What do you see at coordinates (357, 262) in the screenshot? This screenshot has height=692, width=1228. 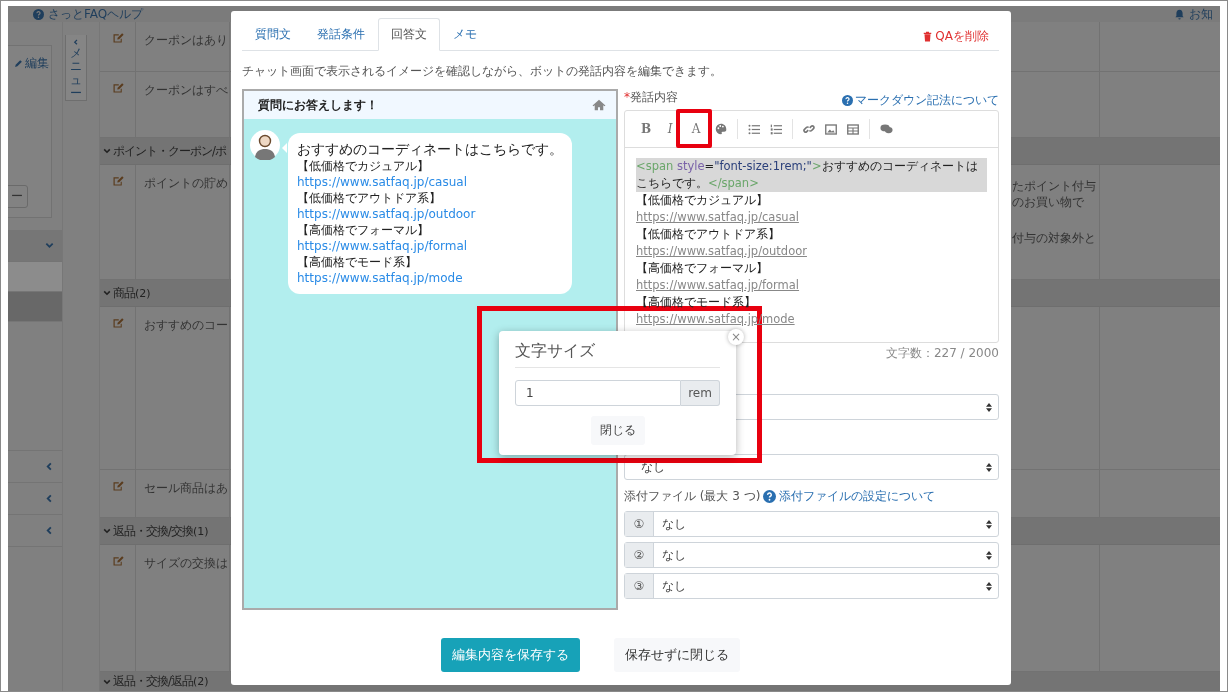 I see `message-text: 【高価格でモード系】` at bounding box center [357, 262].